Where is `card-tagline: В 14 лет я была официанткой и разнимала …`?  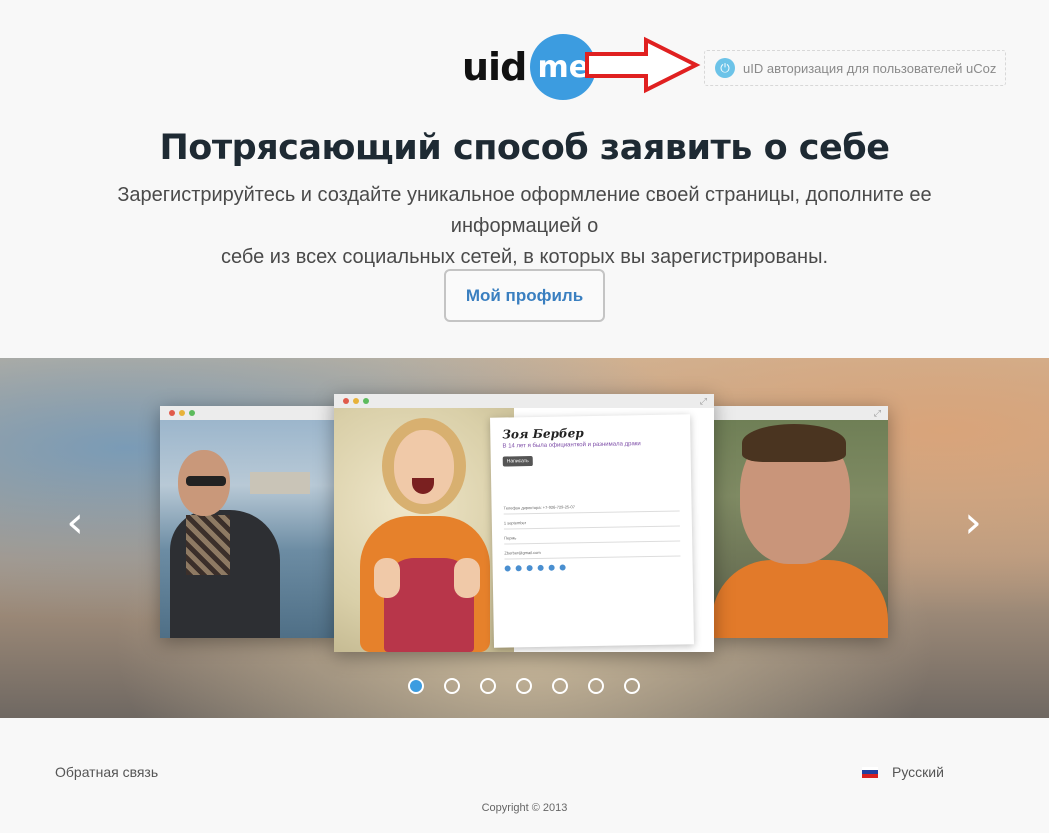
card-tagline: В 14 лет я была официанткой и разнимала … is located at coordinates (571, 445).